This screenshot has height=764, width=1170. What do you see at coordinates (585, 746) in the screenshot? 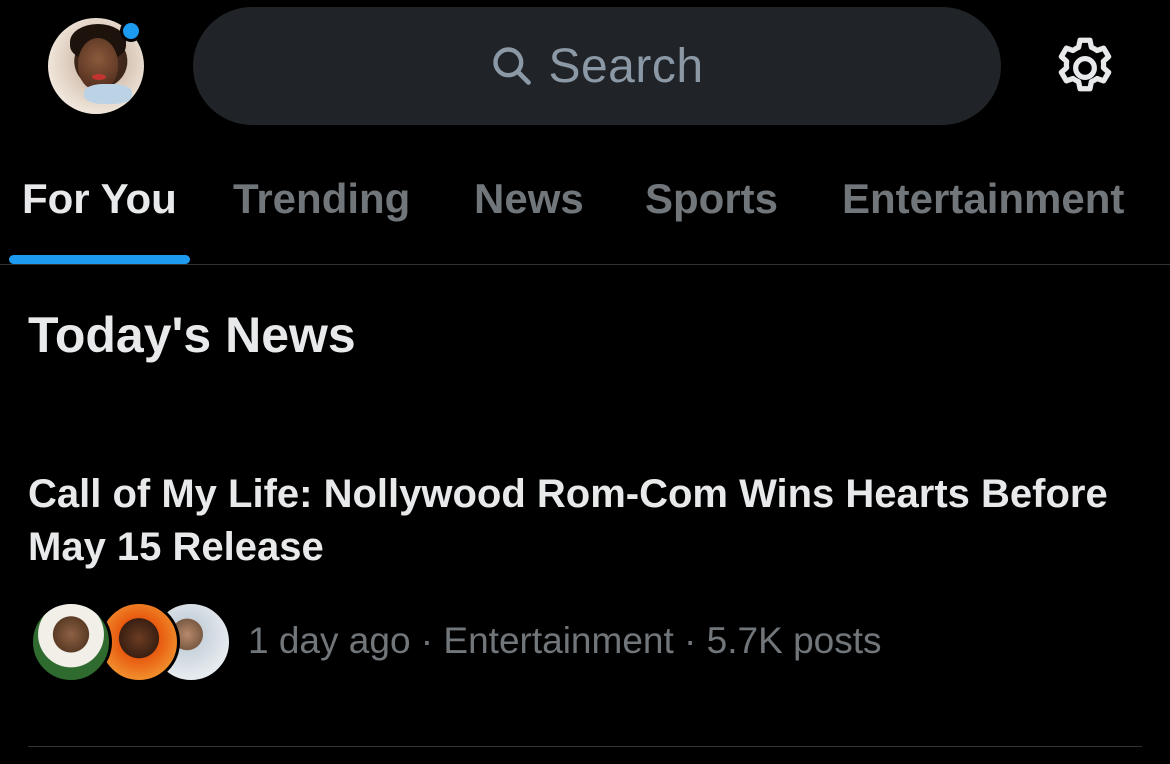
I see `divider` at bounding box center [585, 746].